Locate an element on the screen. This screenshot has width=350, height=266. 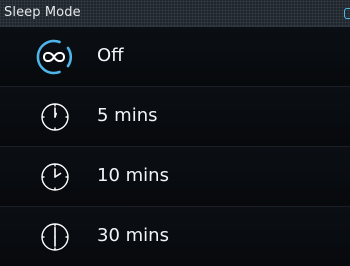
infinity-icon is located at coordinates (54, 57).